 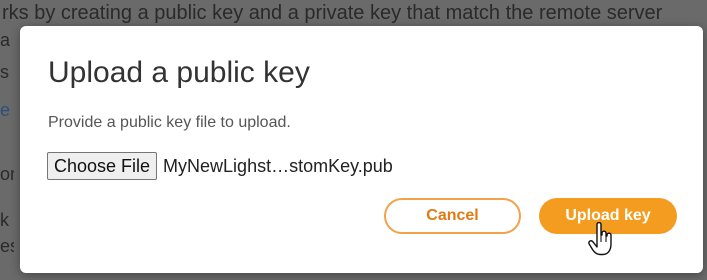 I want to click on background-fragment: e, so click(x=5, y=110).